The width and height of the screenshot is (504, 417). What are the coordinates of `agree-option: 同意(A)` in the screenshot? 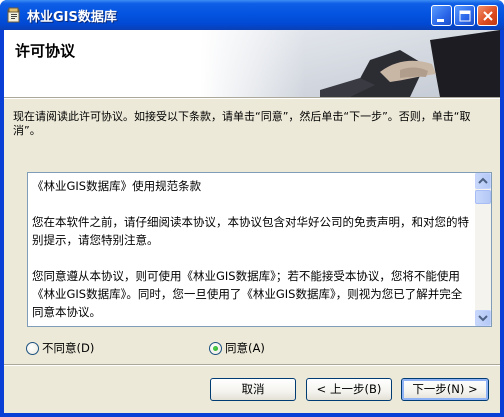 It's located at (237, 348).